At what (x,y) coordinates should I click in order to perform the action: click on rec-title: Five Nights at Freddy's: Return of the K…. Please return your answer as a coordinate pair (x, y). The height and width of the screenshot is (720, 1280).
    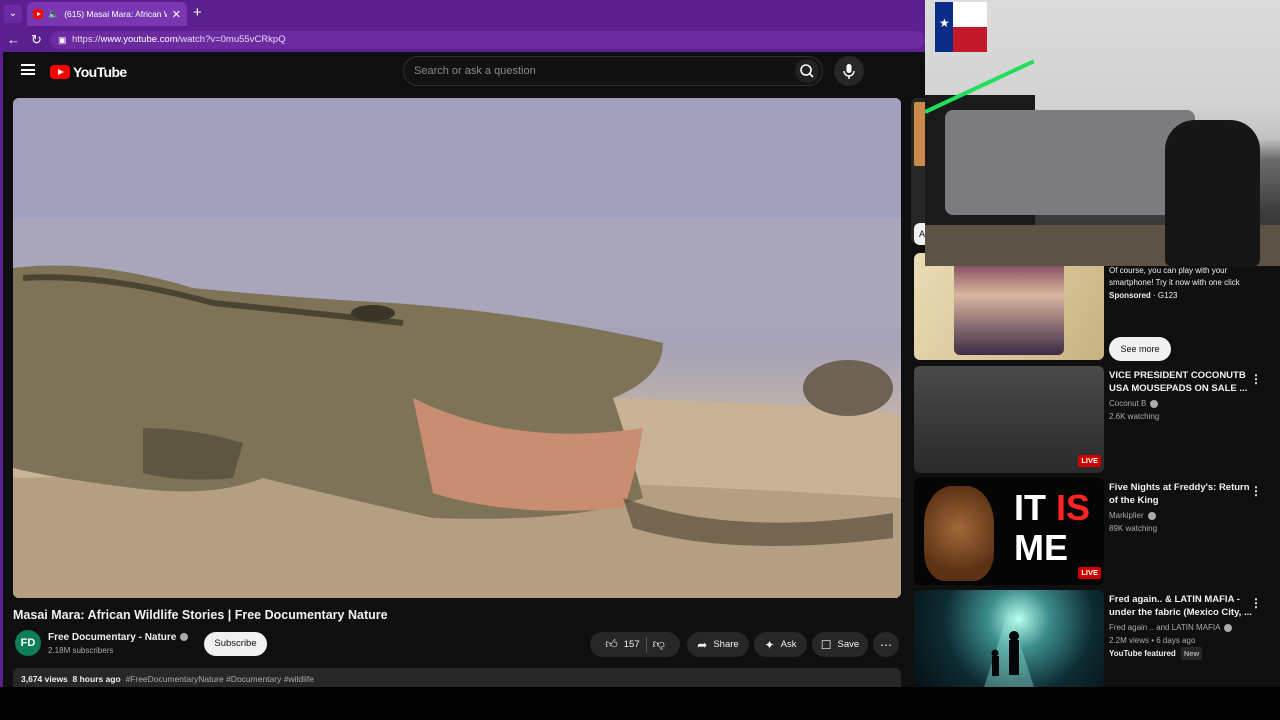
    Looking at the image, I should click on (1181, 494).